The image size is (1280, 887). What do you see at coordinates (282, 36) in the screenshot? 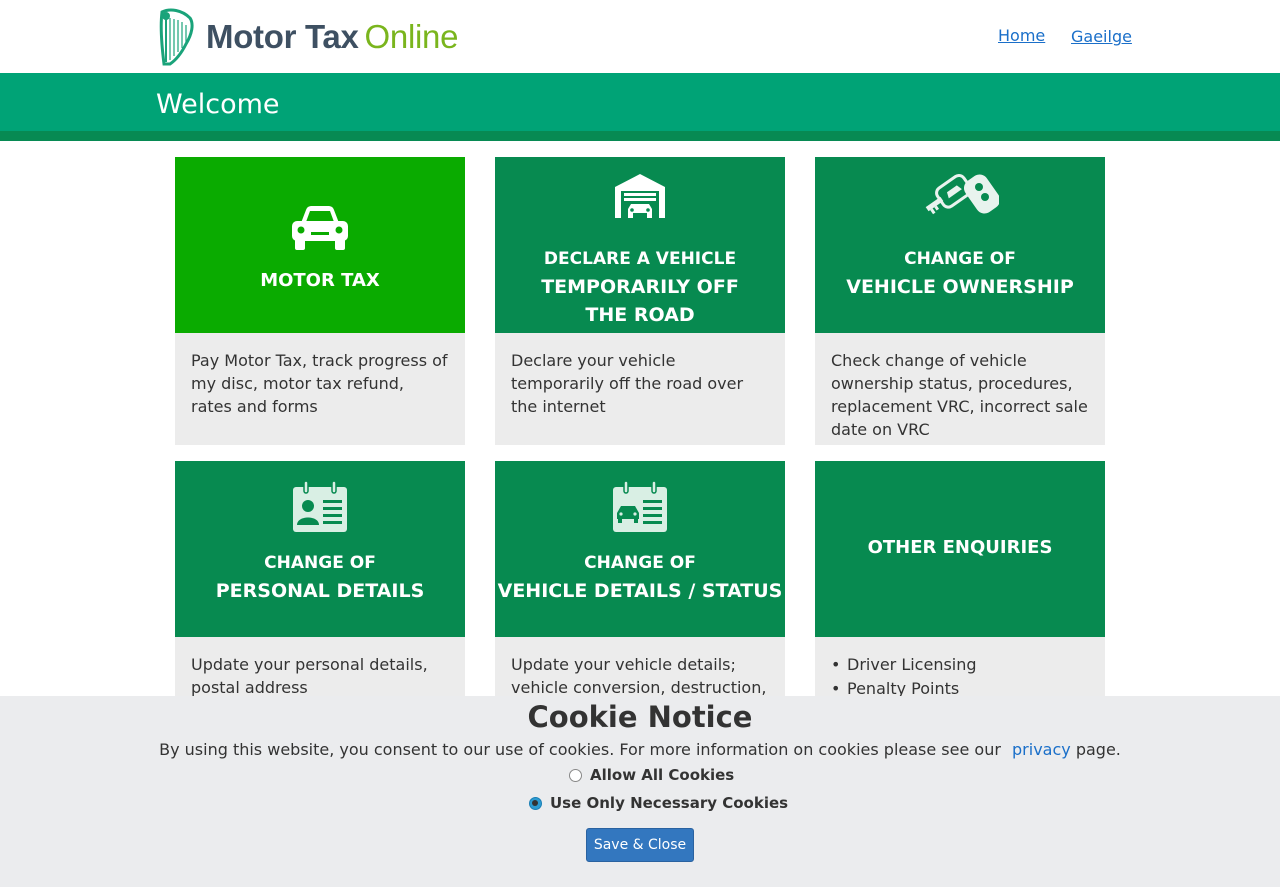
I see `logo-text-primary: Motor Tax` at bounding box center [282, 36].